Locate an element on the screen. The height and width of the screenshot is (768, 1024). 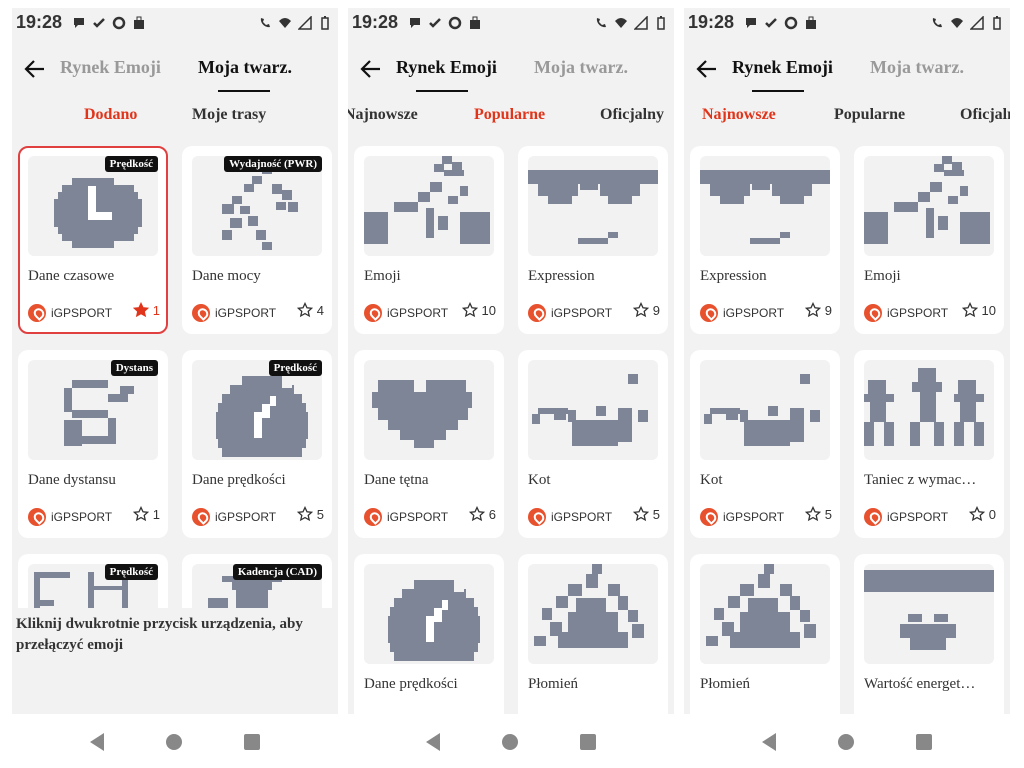
favorite-button: 0 is located at coordinates (982, 514).